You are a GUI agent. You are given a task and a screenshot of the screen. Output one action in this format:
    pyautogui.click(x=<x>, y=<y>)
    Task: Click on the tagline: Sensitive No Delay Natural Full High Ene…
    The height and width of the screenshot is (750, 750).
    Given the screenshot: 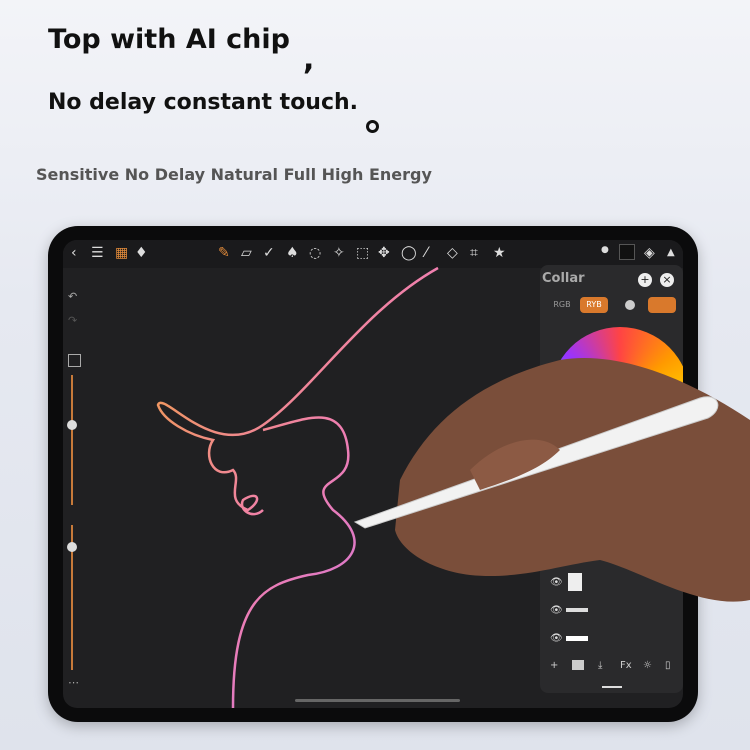 What is the action you would take?
    pyautogui.click(x=234, y=174)
    